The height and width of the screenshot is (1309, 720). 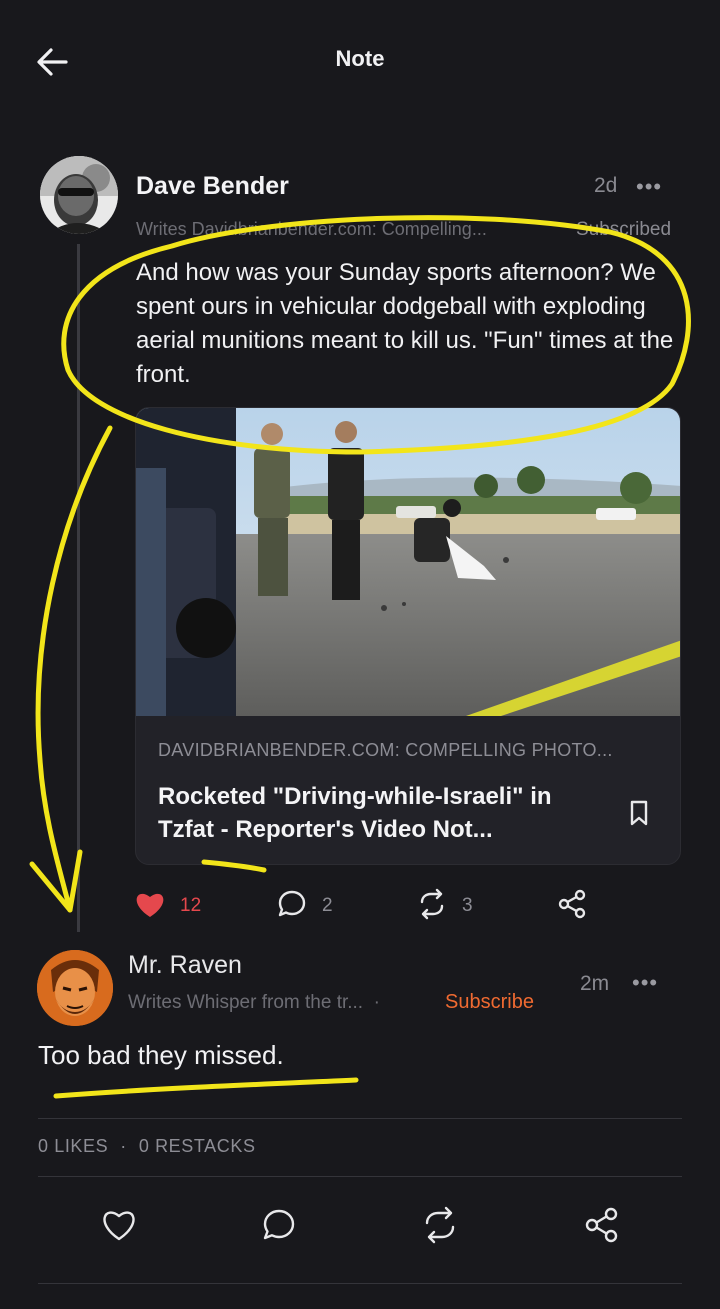 I want to click on bookmark-icon, so click(x=639, y=813).